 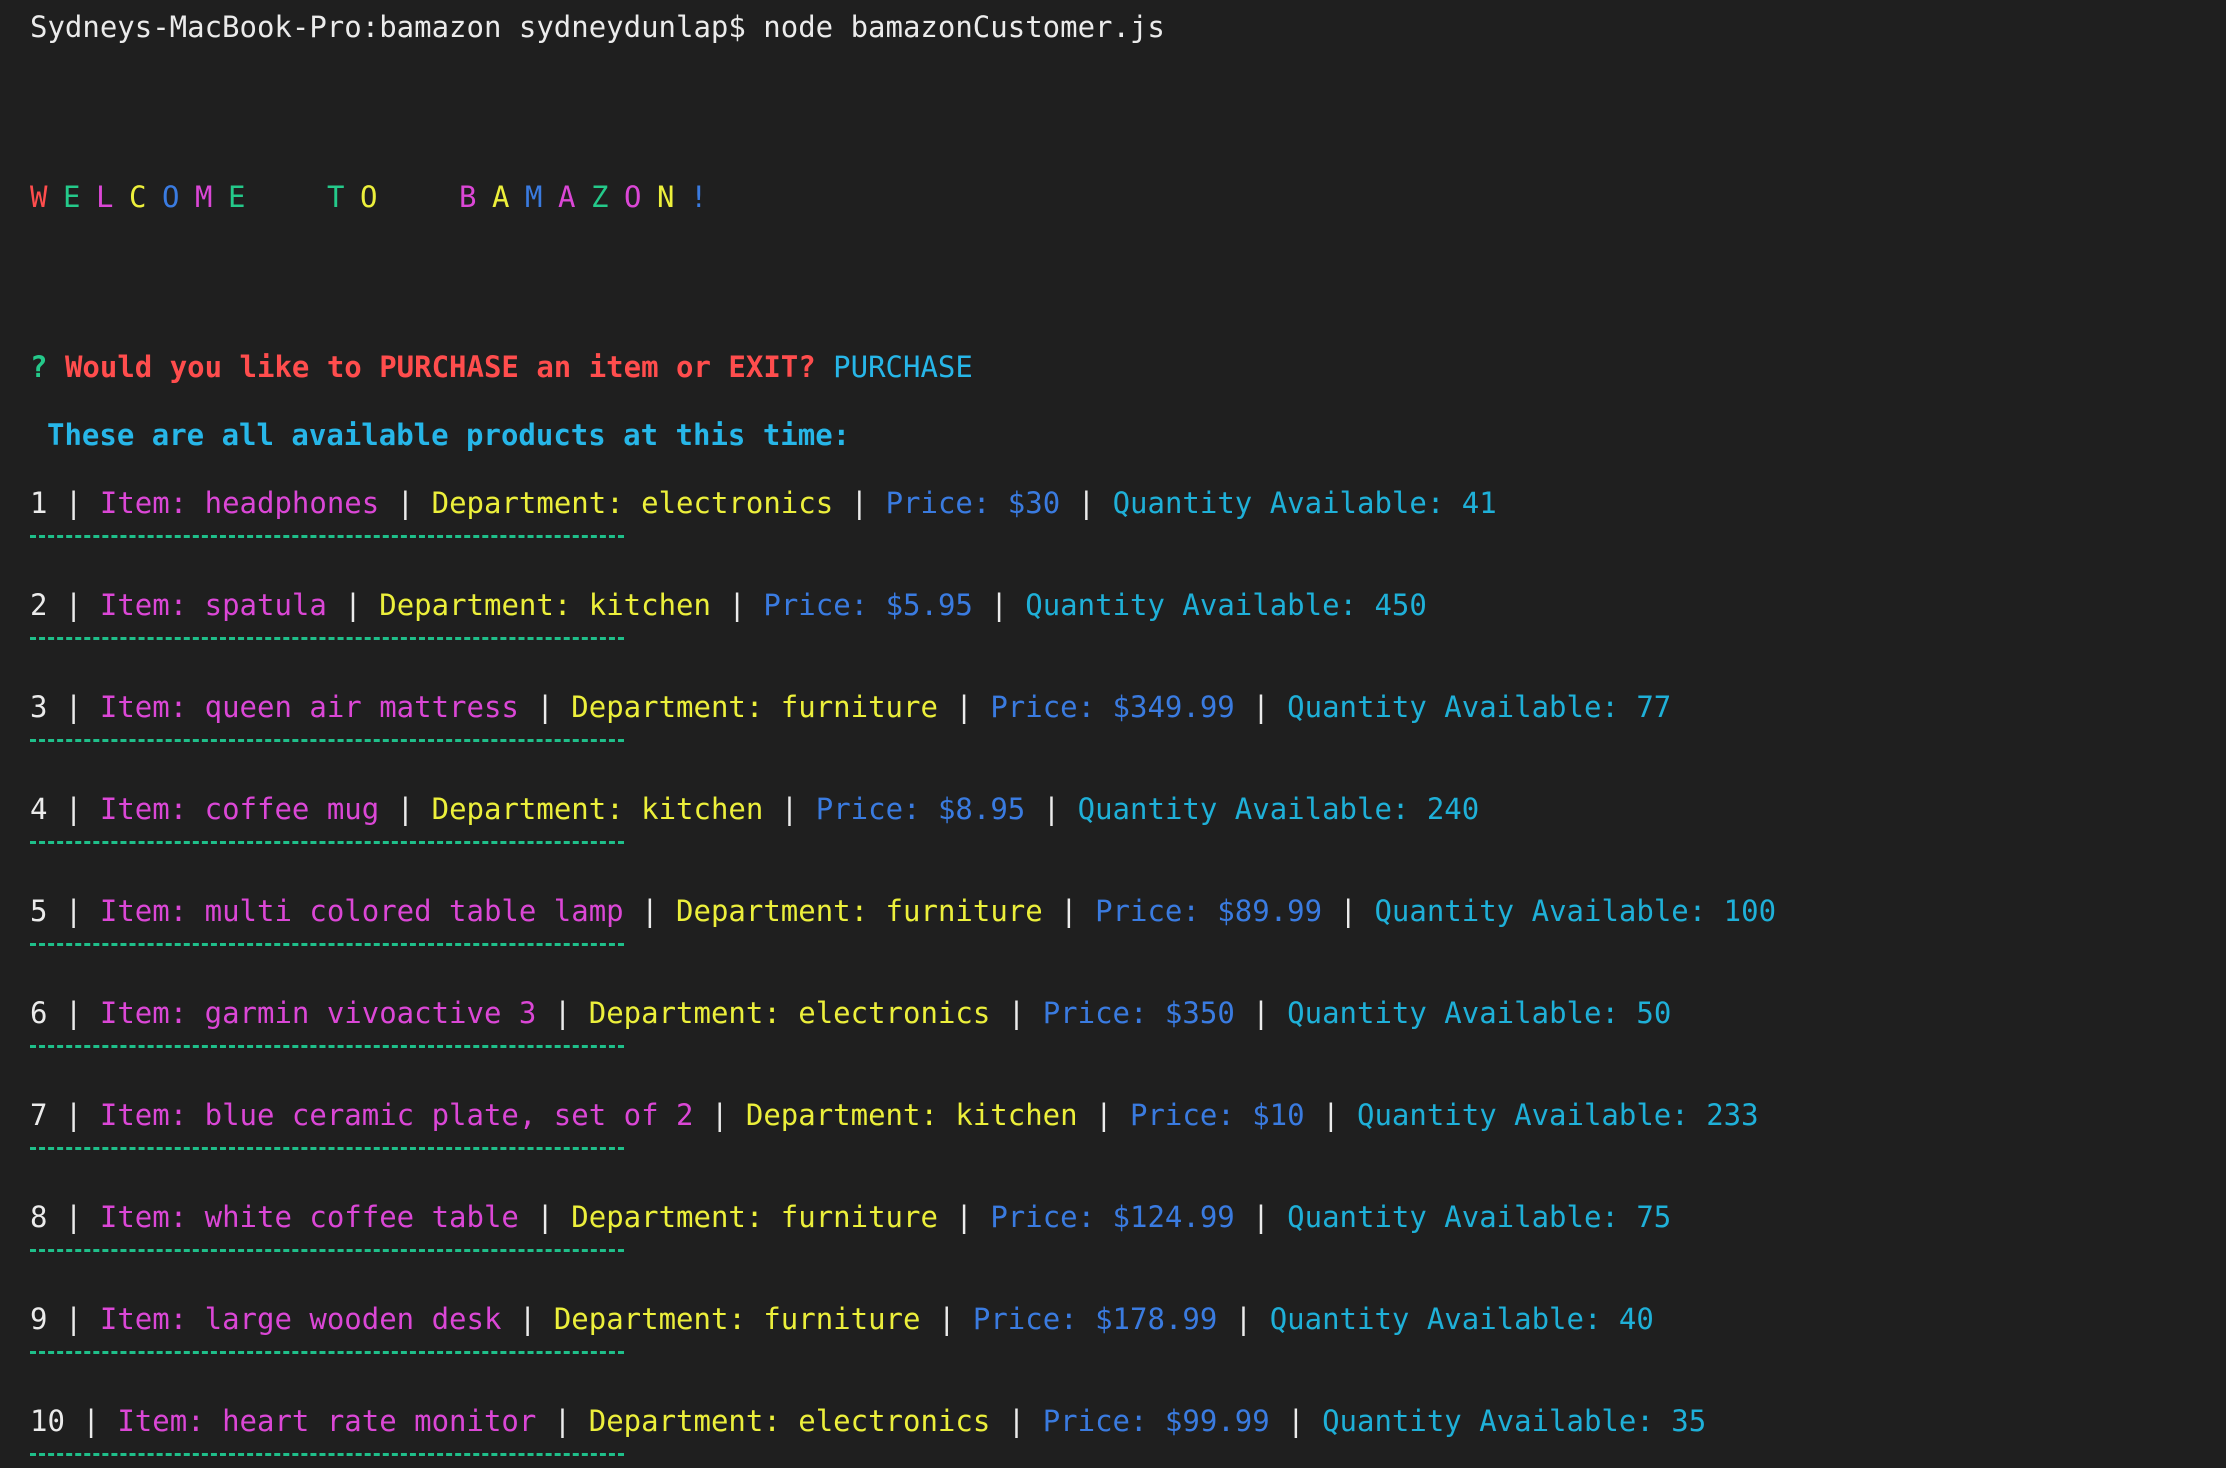 What do you see at coordinates (204, 197) in the screenshot?
I see `welcome-letter: M` at bounding box center [204, 197].